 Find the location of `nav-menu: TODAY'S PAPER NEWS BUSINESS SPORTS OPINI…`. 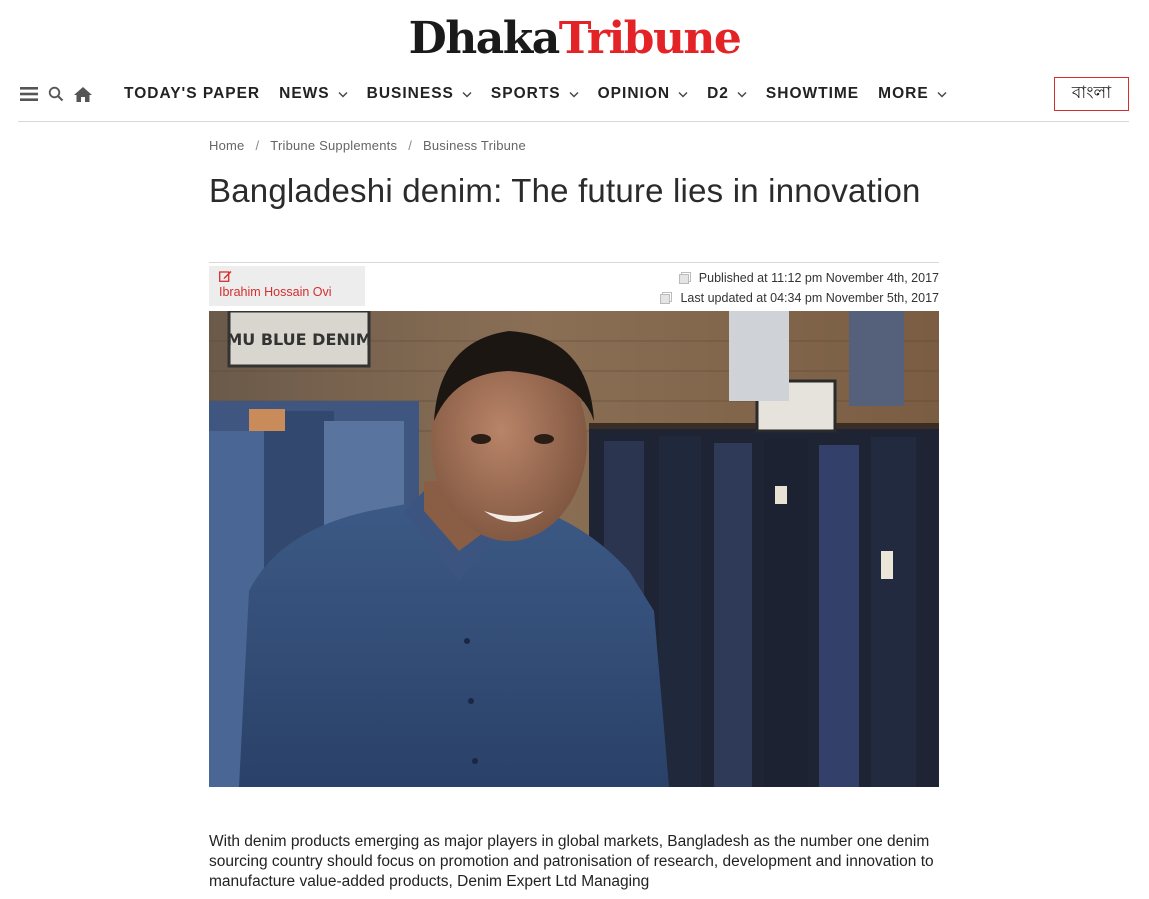

nav-menu: TODAY'S PAPER NEWS BUSINESS SPORTS OPINI… is located at coordinates (545, 94).